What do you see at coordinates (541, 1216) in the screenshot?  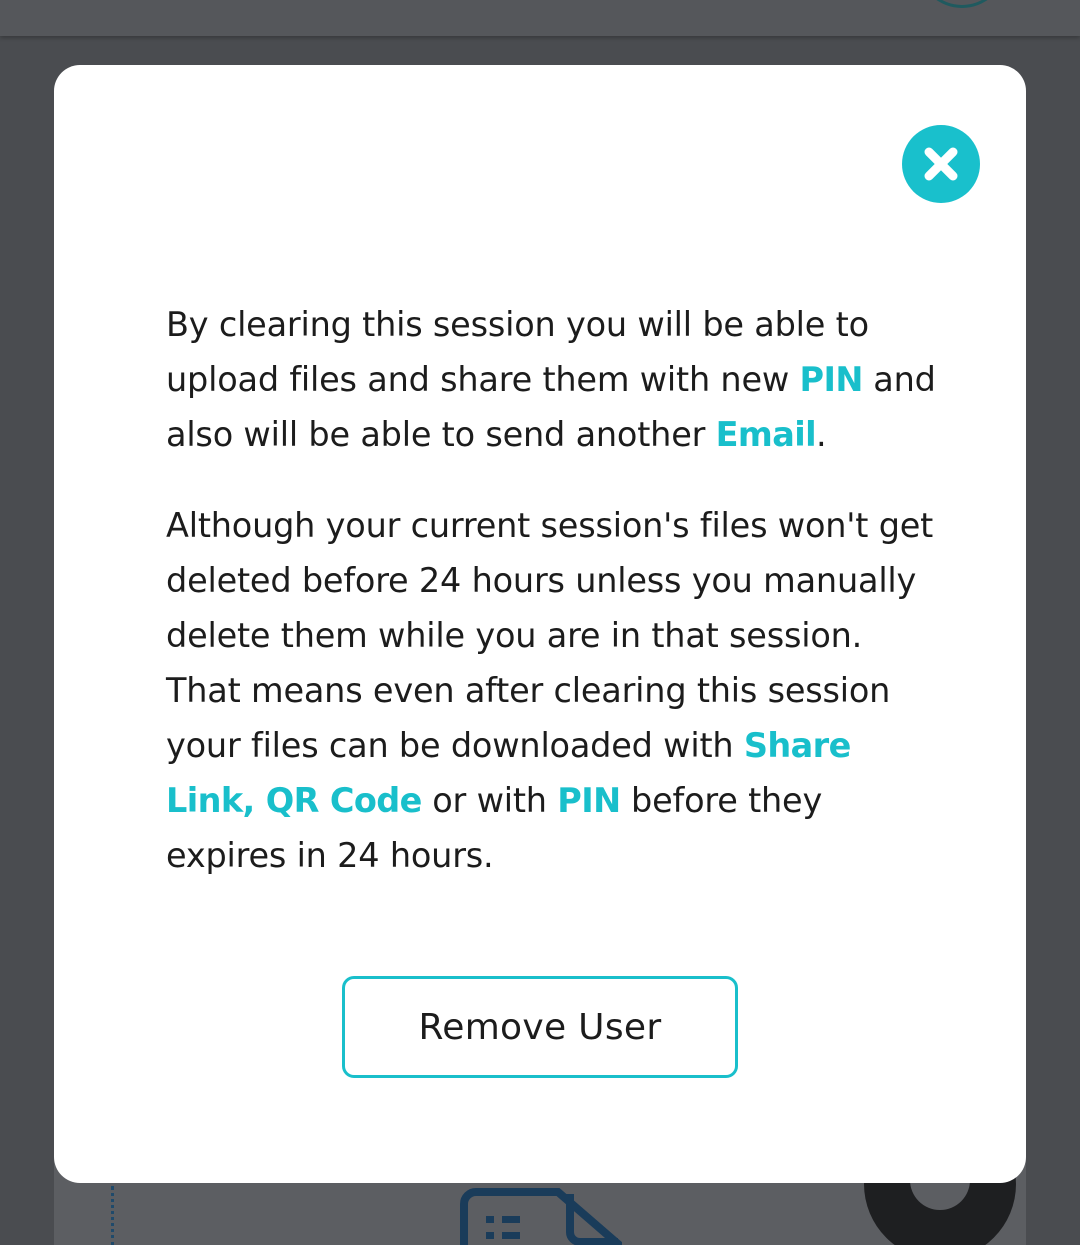 I see `document-icon` at bounding box center [541, 1216].